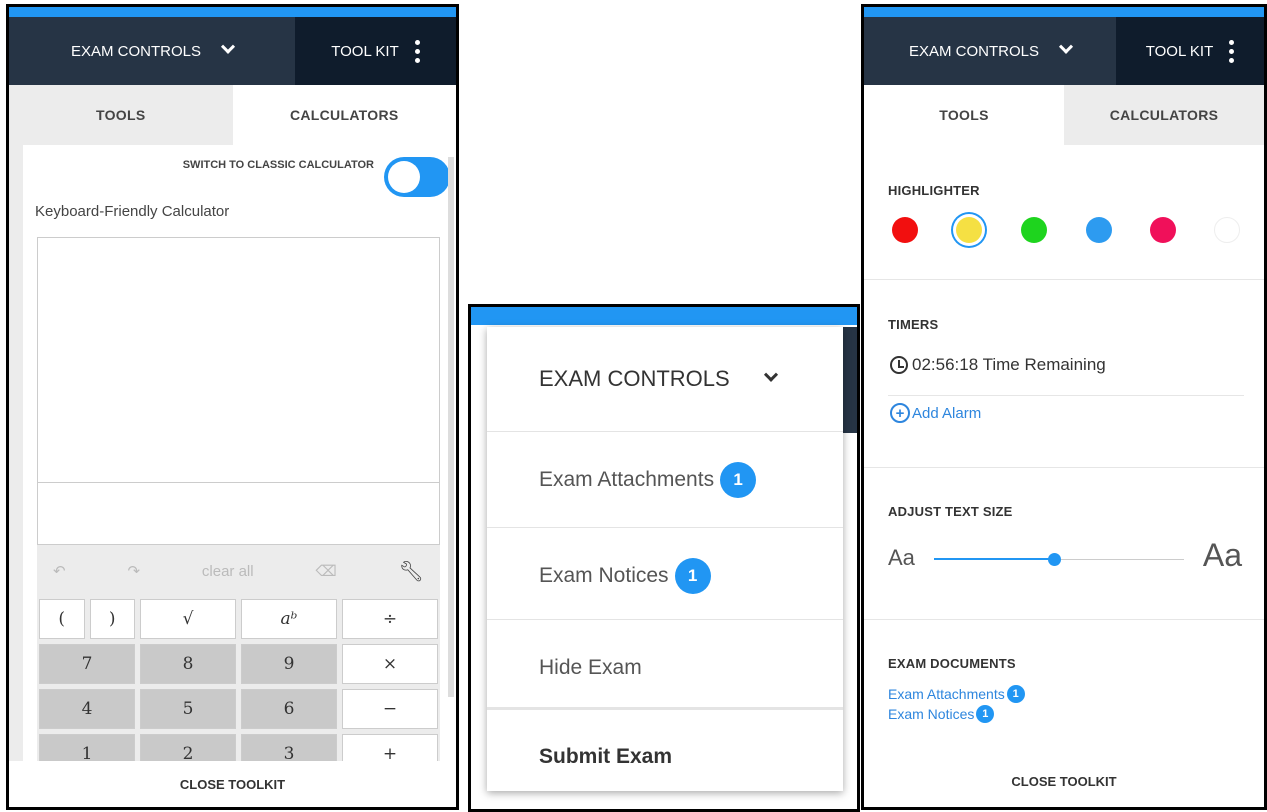 The height and width of the screenshot is (812, 1267). I want to click on calculator-display, so click(238, 391).